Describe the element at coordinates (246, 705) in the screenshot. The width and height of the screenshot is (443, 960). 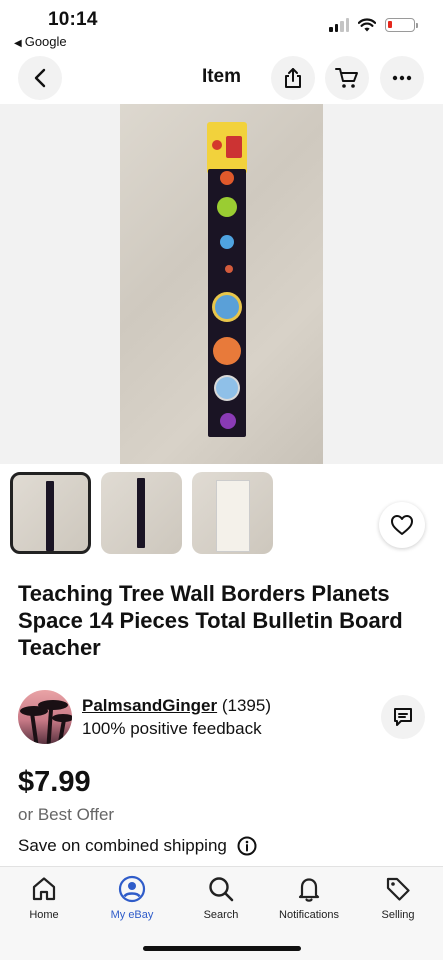
I see `seller-rating-count: (1395)` at that location.